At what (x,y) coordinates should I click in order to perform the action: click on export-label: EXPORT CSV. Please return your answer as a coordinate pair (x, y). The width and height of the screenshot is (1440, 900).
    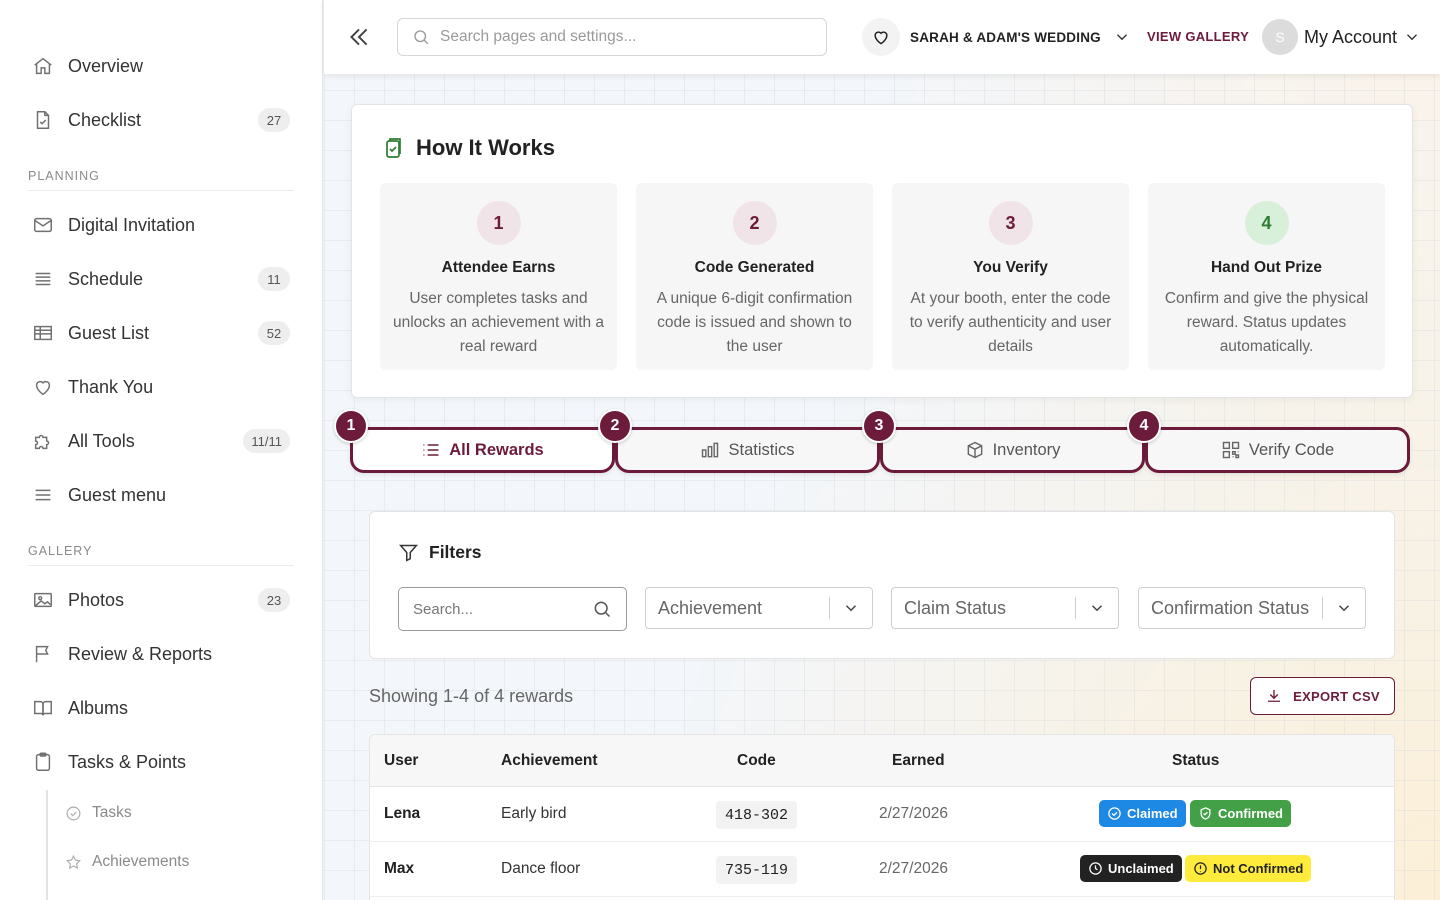
    Looking at the image, I should click on (1336, 696).